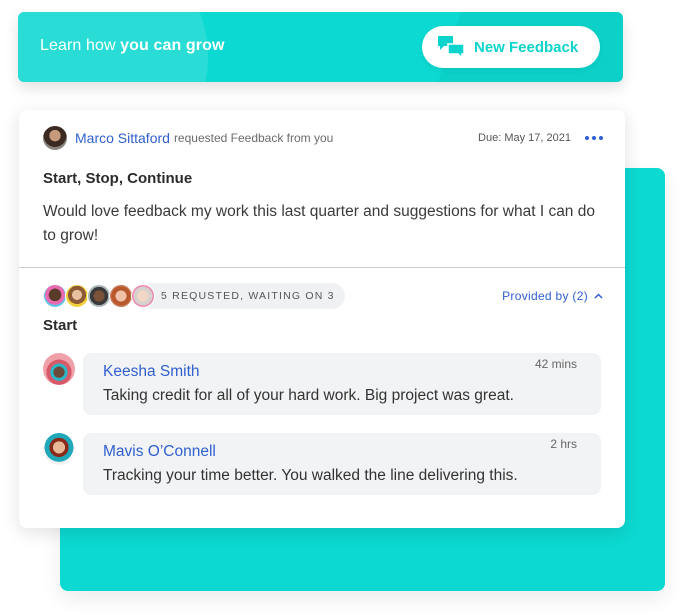 The image size is (683, 615). I want to click on chevron-up-icon, so click(598, 296).